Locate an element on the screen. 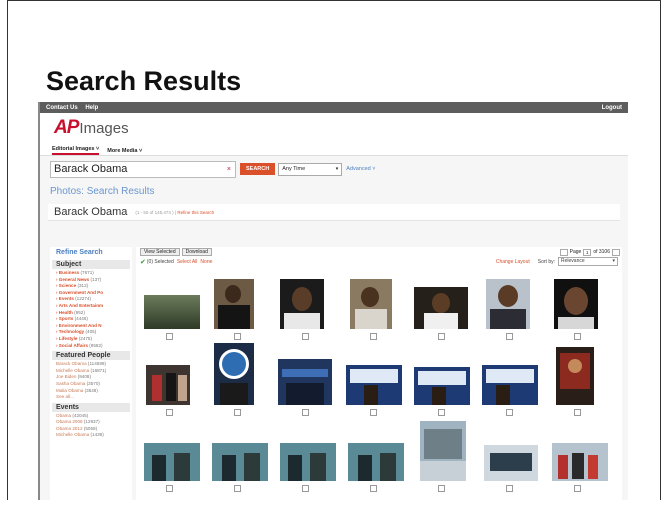  select-none-link: None is located at coordinates (206, 262).